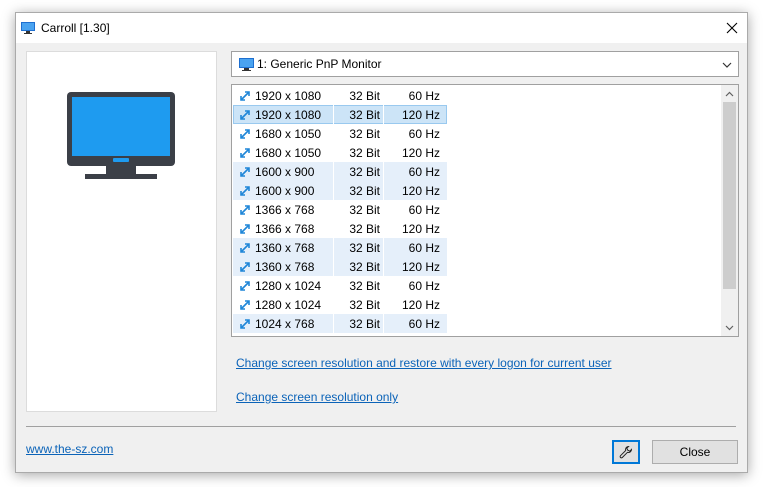 The image size is (763, 487). I want to click on mode-row: 1360 x 768 32 Bit 60 Hz, so click(340, 247).